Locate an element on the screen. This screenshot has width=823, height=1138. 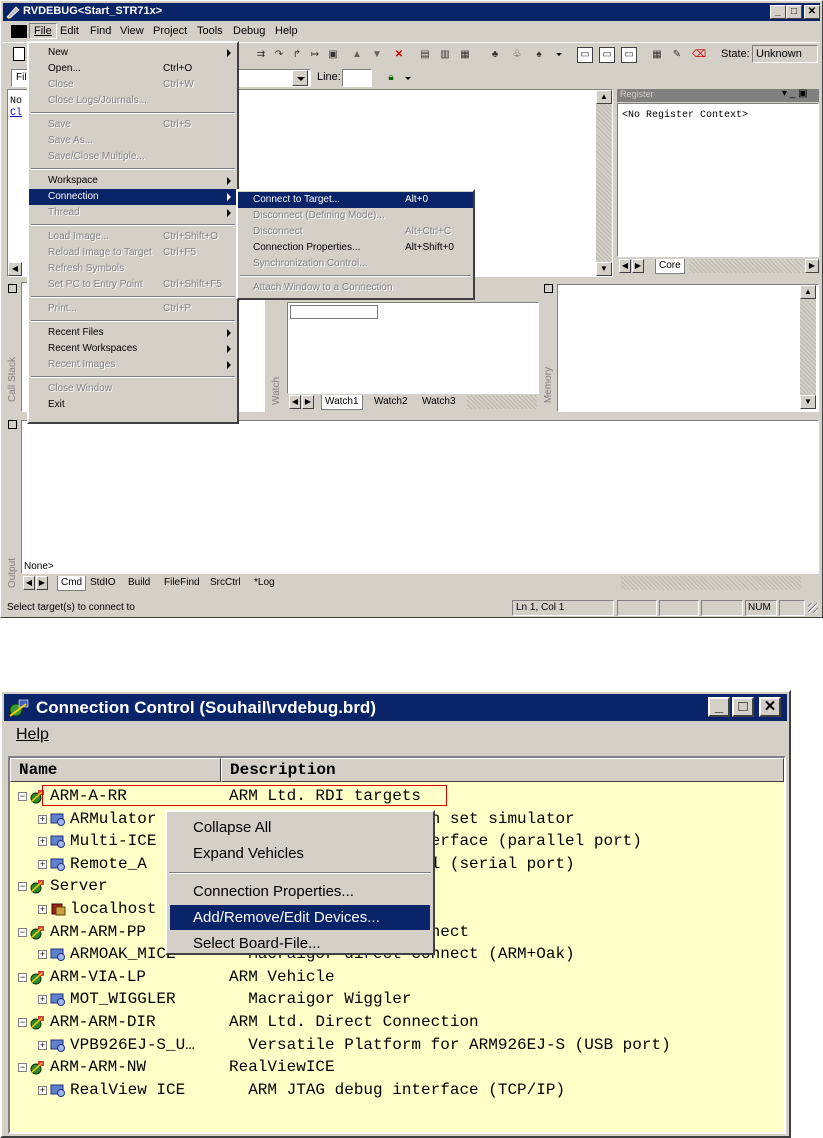
line-input is located at coordinates (357, 78).